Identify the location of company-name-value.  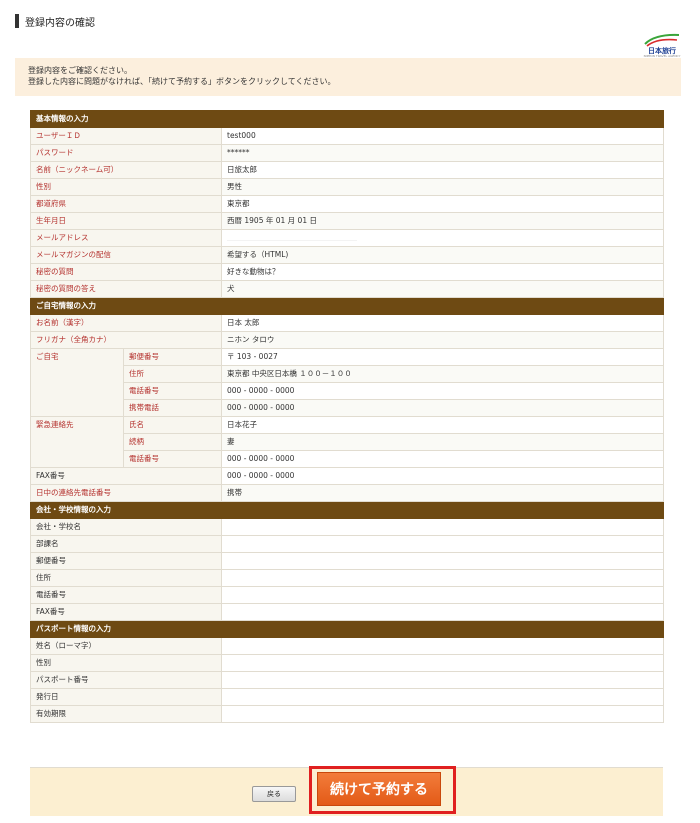
(442, 527).